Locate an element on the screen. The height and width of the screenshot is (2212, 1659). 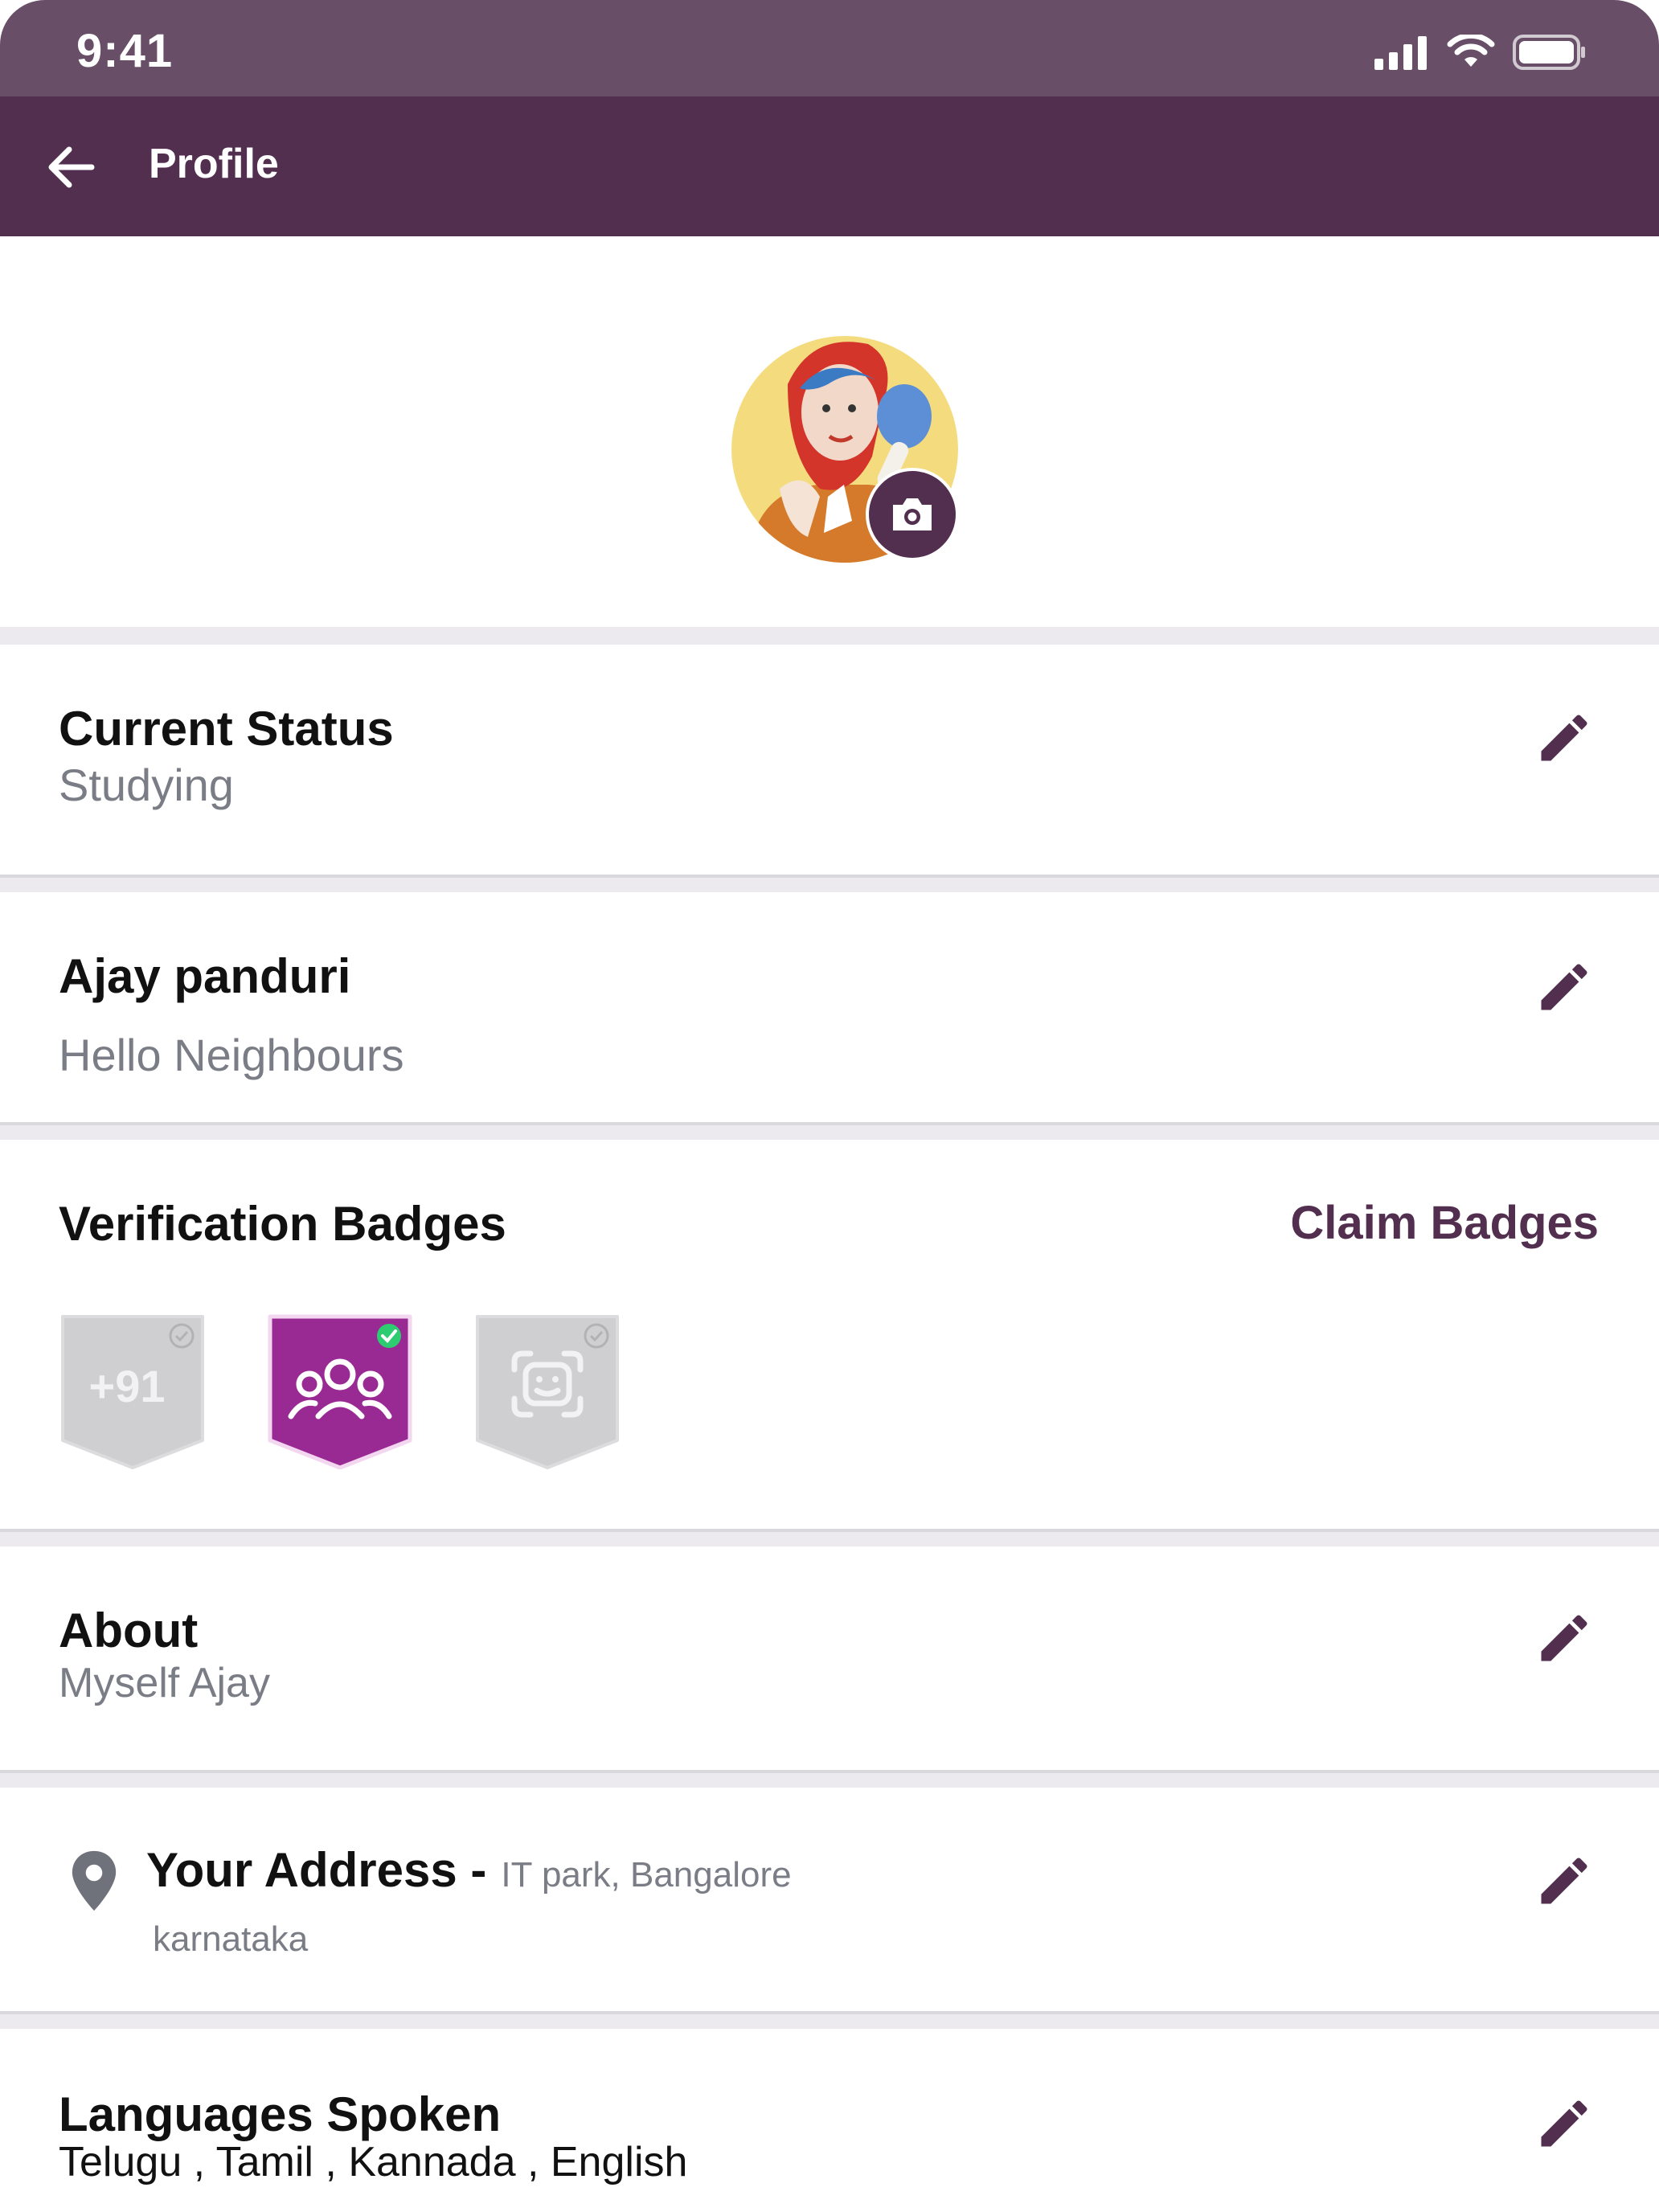
address-row: Your Address - IT park, Bangalore is located at coordinates (469, 1870).